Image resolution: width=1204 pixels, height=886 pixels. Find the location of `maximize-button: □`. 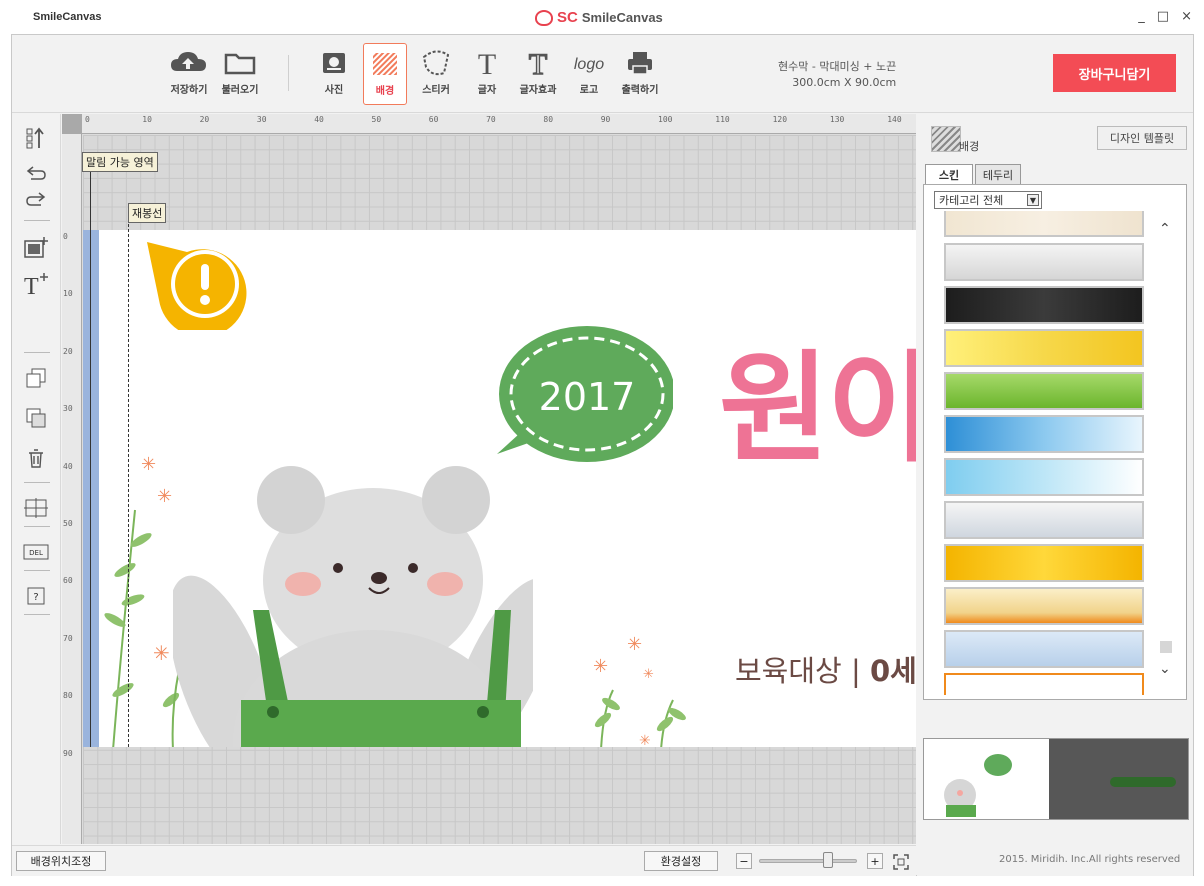

maximize-button: □ is located at coordinates (1163, 16).